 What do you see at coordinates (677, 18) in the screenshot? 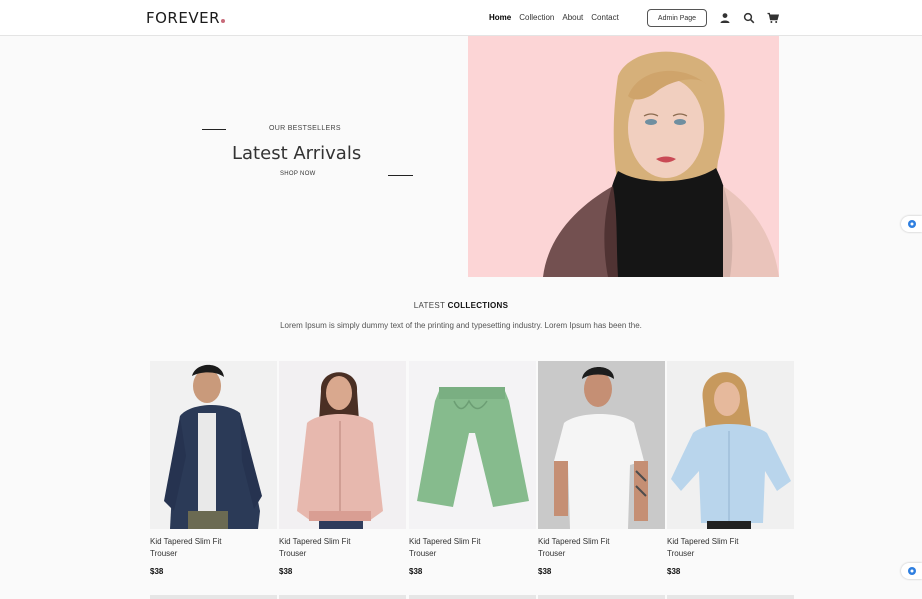
I see `admin-page-button: Admin Page` at bounding box center [677, 18].